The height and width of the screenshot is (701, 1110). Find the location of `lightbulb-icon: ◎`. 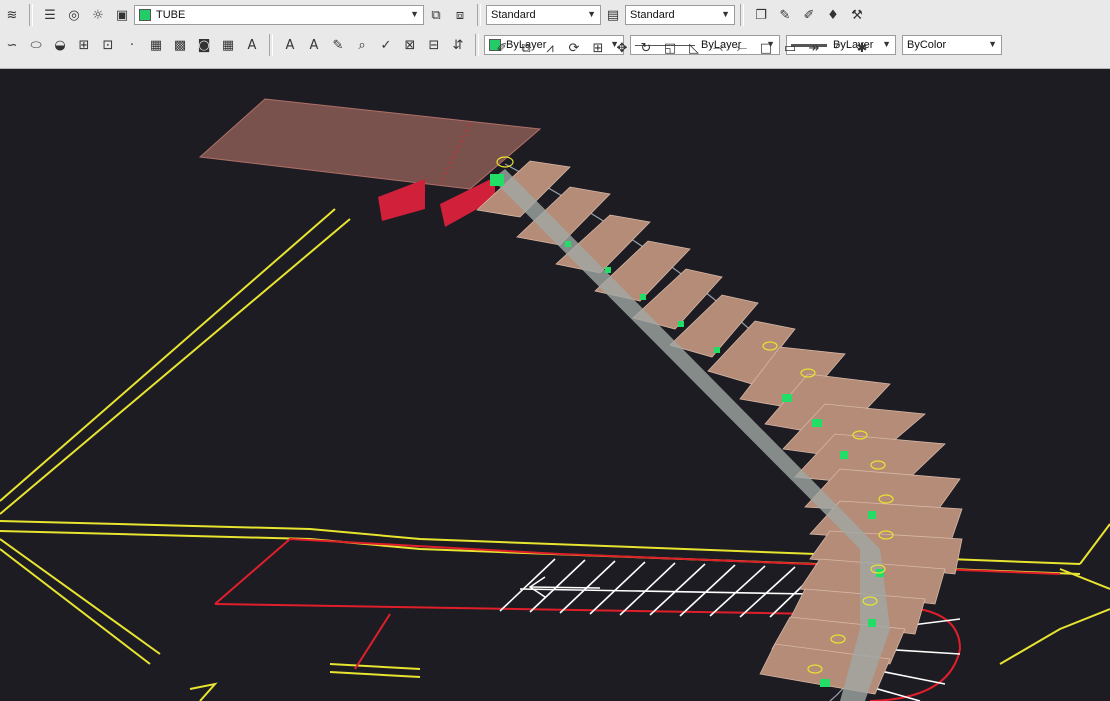

lightbulb-icon: ◎ is located at coordinates (74, 15).